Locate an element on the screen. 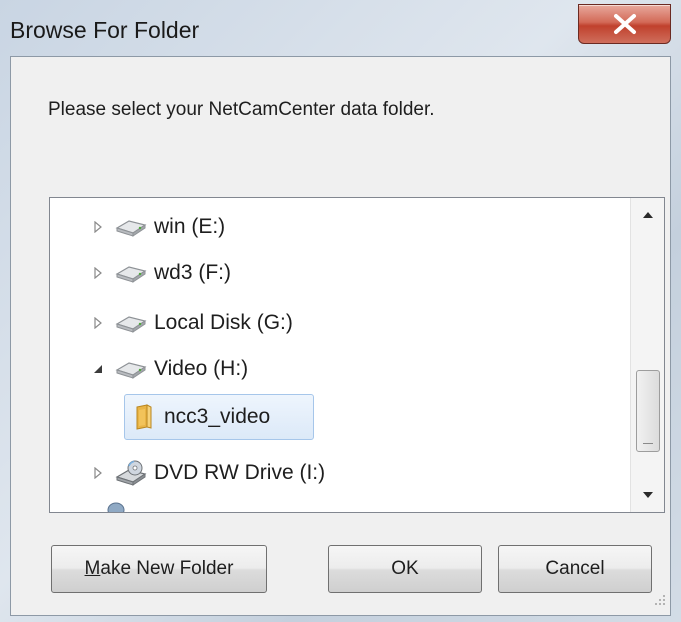  tree-item-win-e: win (E:) is located at coordinates (156, 227).